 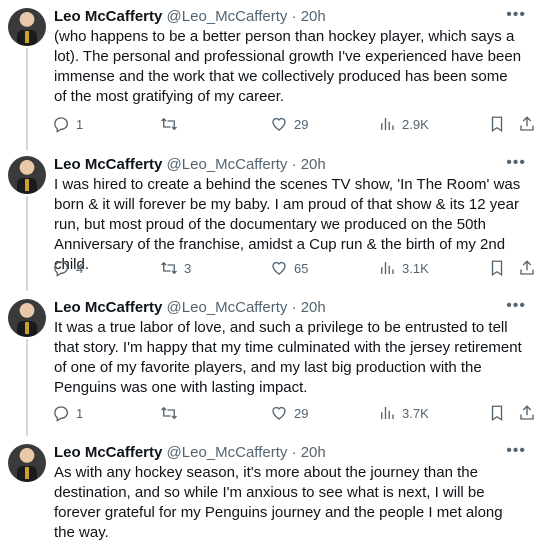 What do you see at coordinates (289, 268) in the screenshot?
I see `like-button: 65` at bounding box center [289, 268].